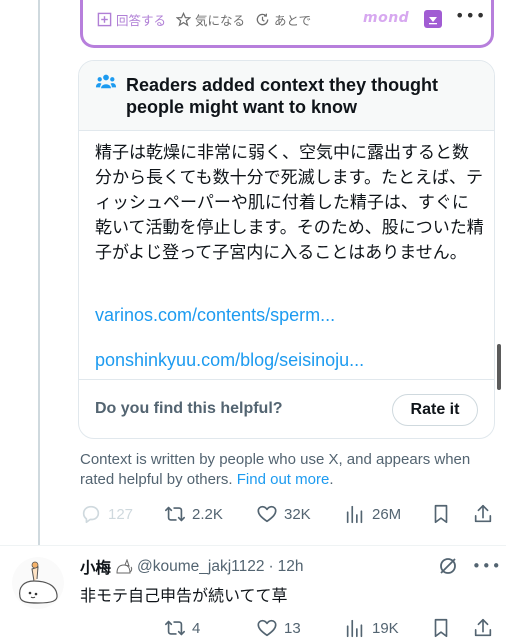 This screenshot has height=640, width=506. I want to click on share-button, so click(483, 514).